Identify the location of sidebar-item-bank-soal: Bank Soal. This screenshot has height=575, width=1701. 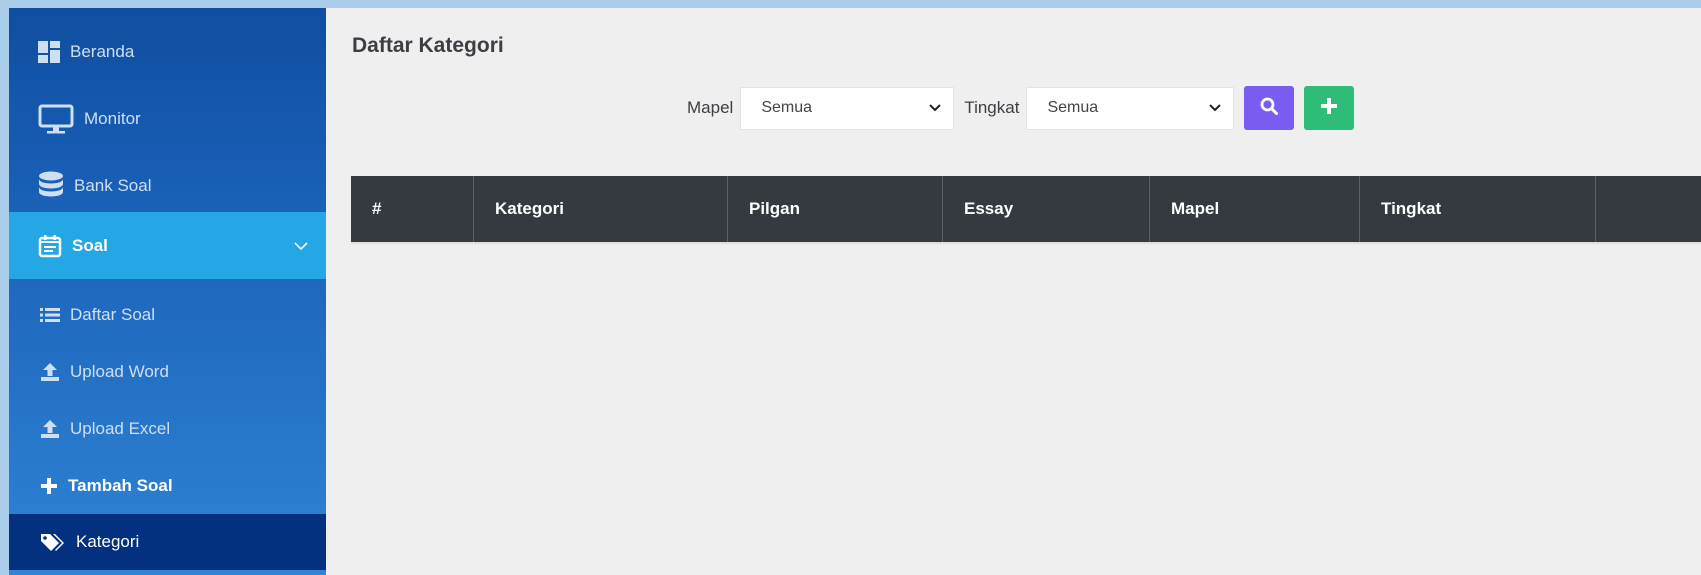
(167, 185).